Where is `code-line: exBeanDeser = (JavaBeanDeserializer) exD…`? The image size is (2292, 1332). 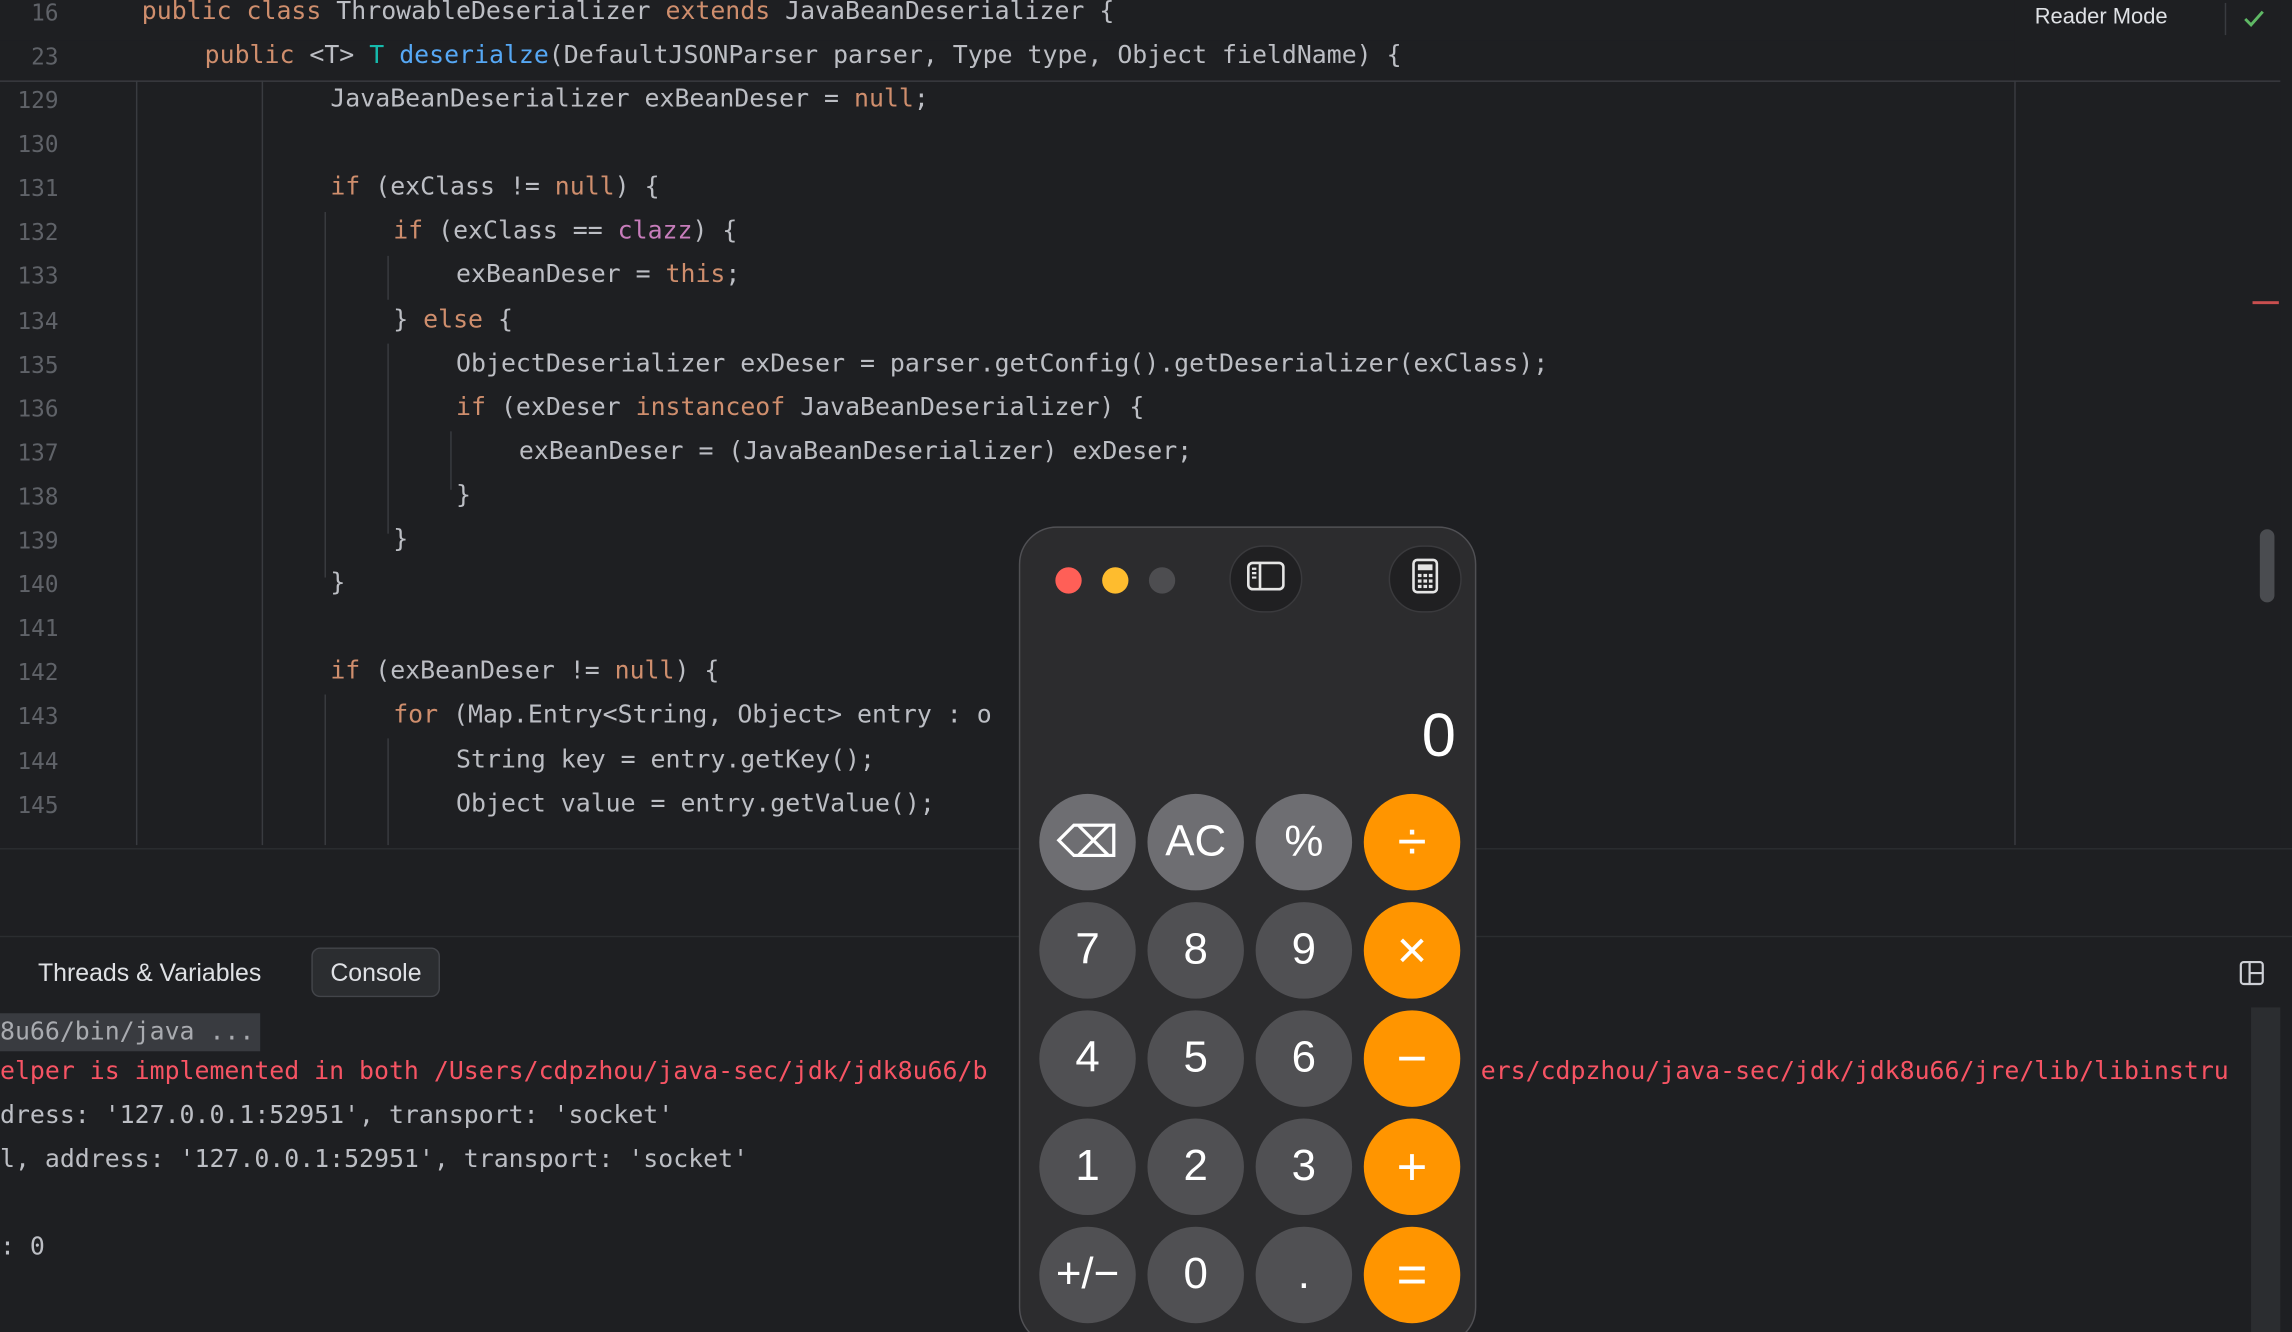 code-line: exBeanDeser = (JavaBeanDeserializer) exD… is located at coordinates (855, 451).